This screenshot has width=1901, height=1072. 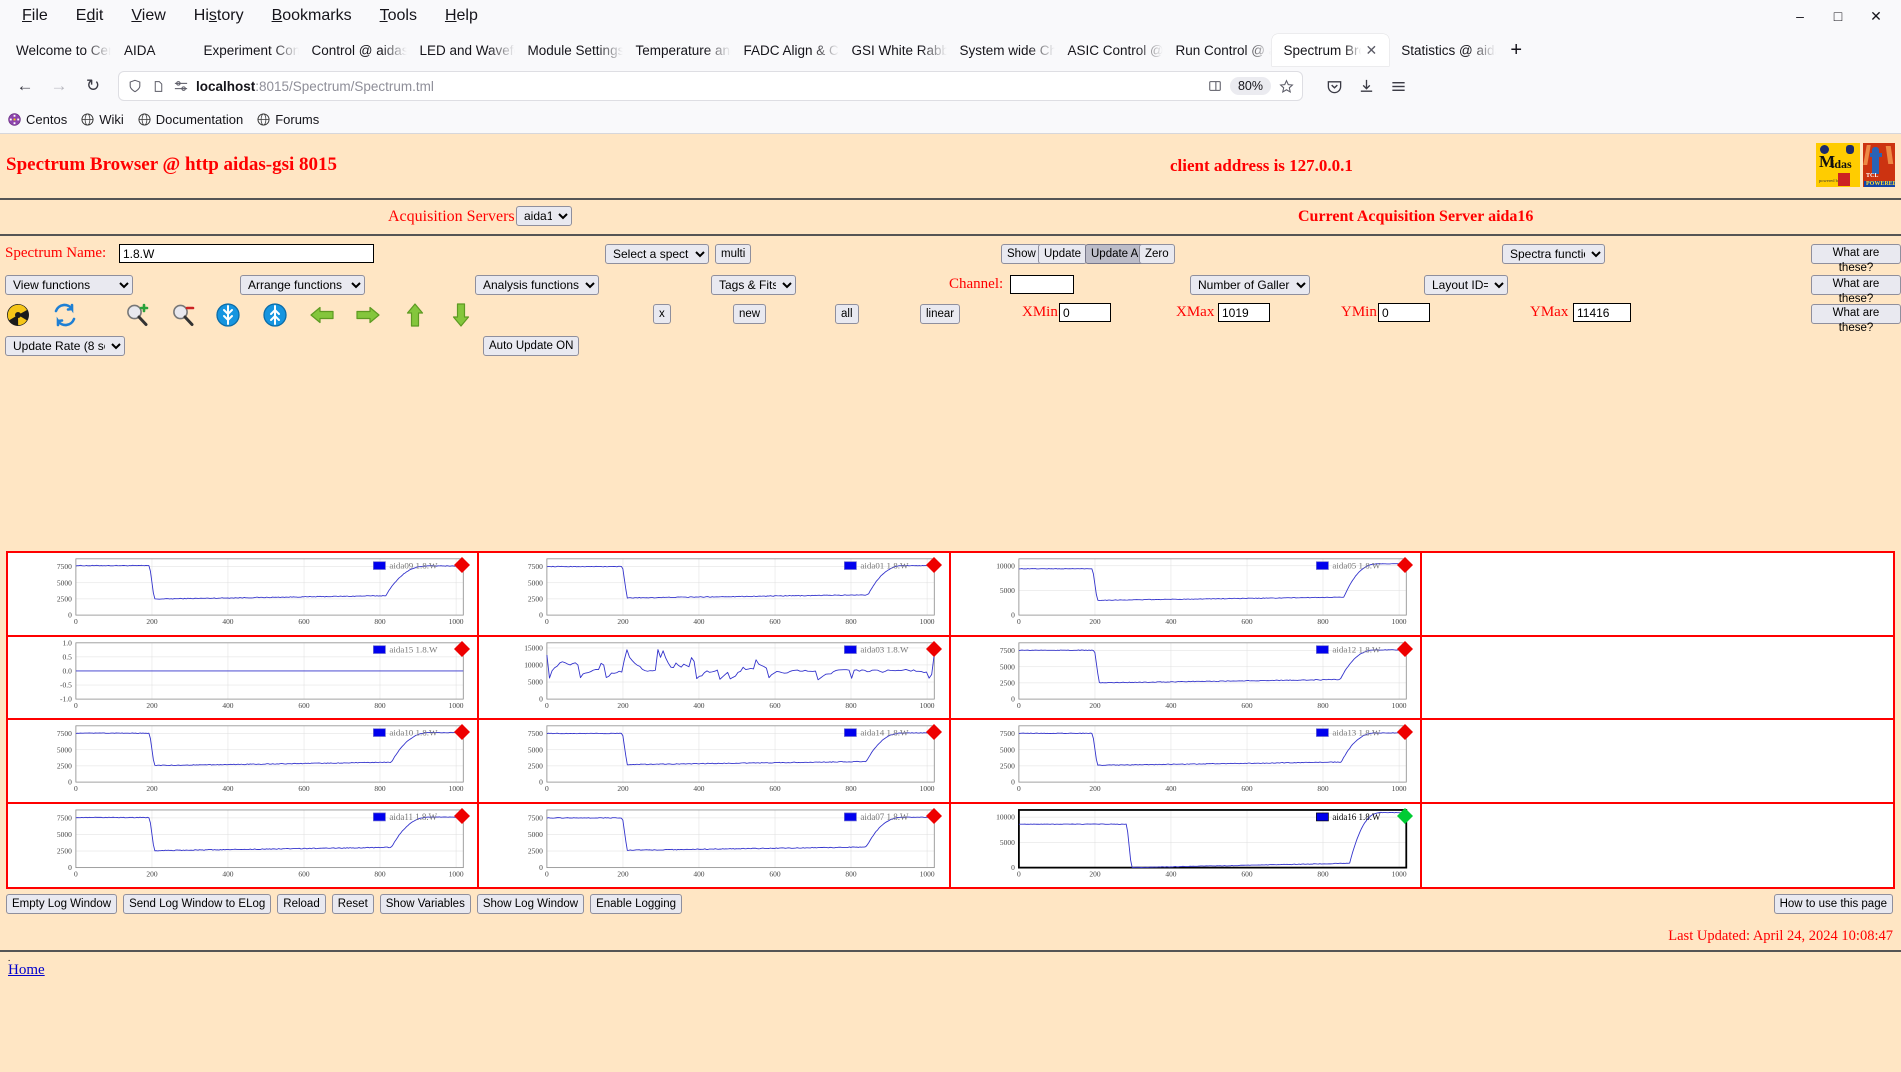 I want to click on zoom-out-icon, so click(x=183, y=315).